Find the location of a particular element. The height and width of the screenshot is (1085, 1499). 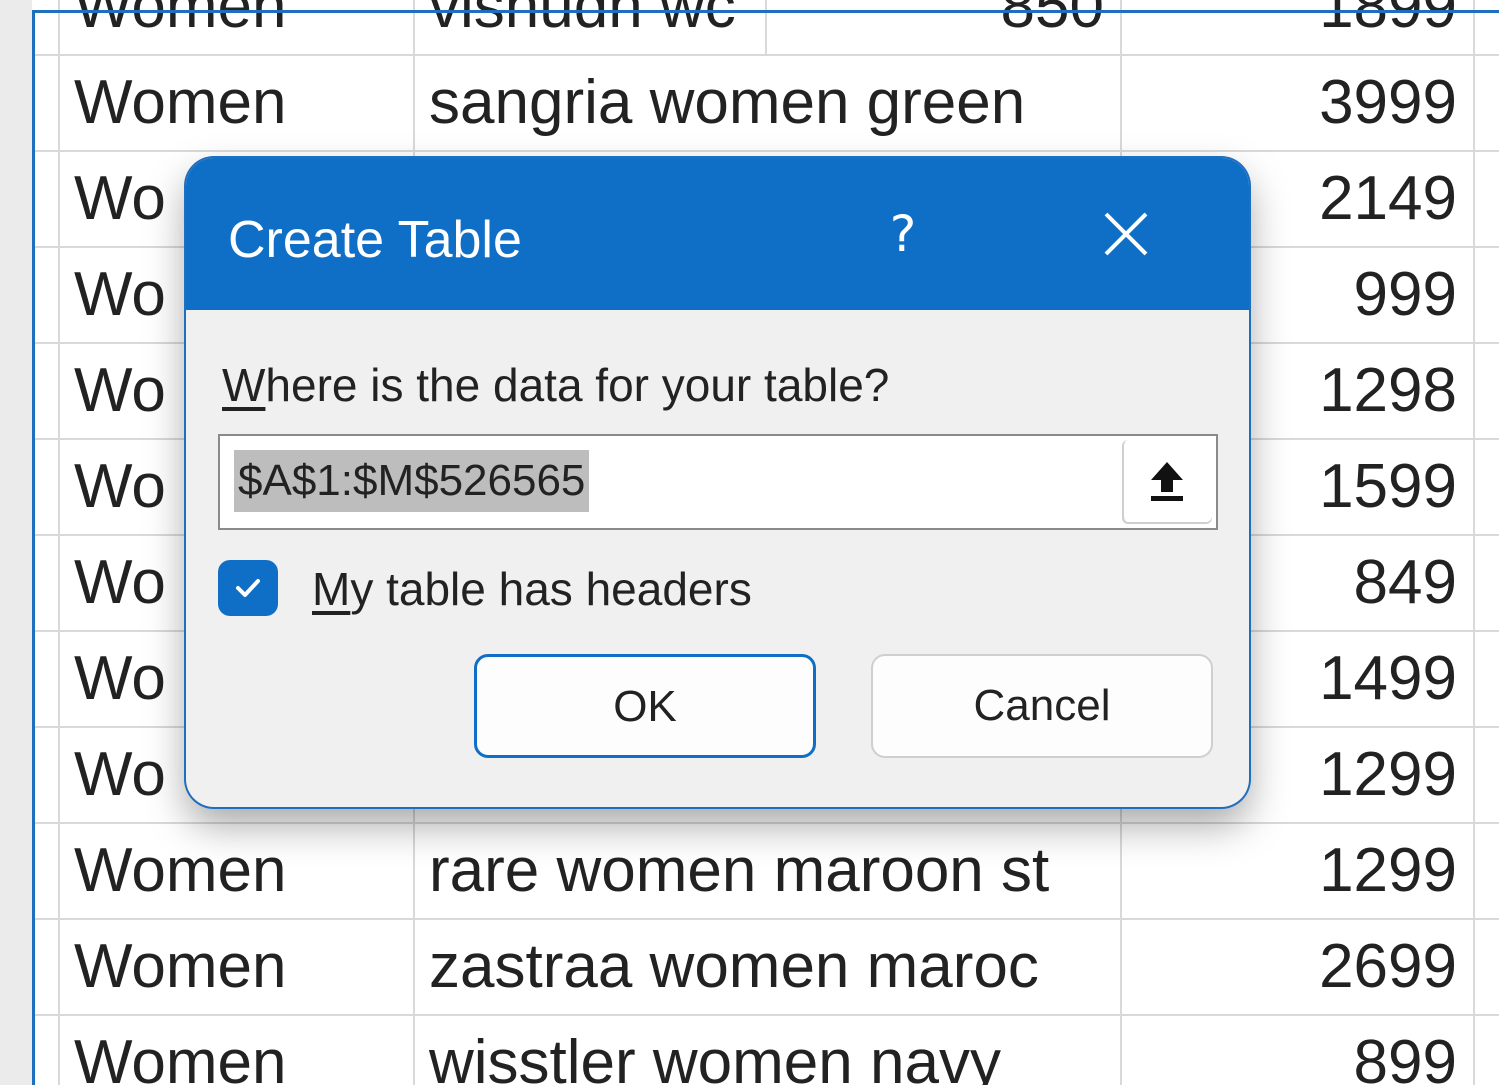

headers-checkbox-label: My table has headers is located at coordinates (532, 589).